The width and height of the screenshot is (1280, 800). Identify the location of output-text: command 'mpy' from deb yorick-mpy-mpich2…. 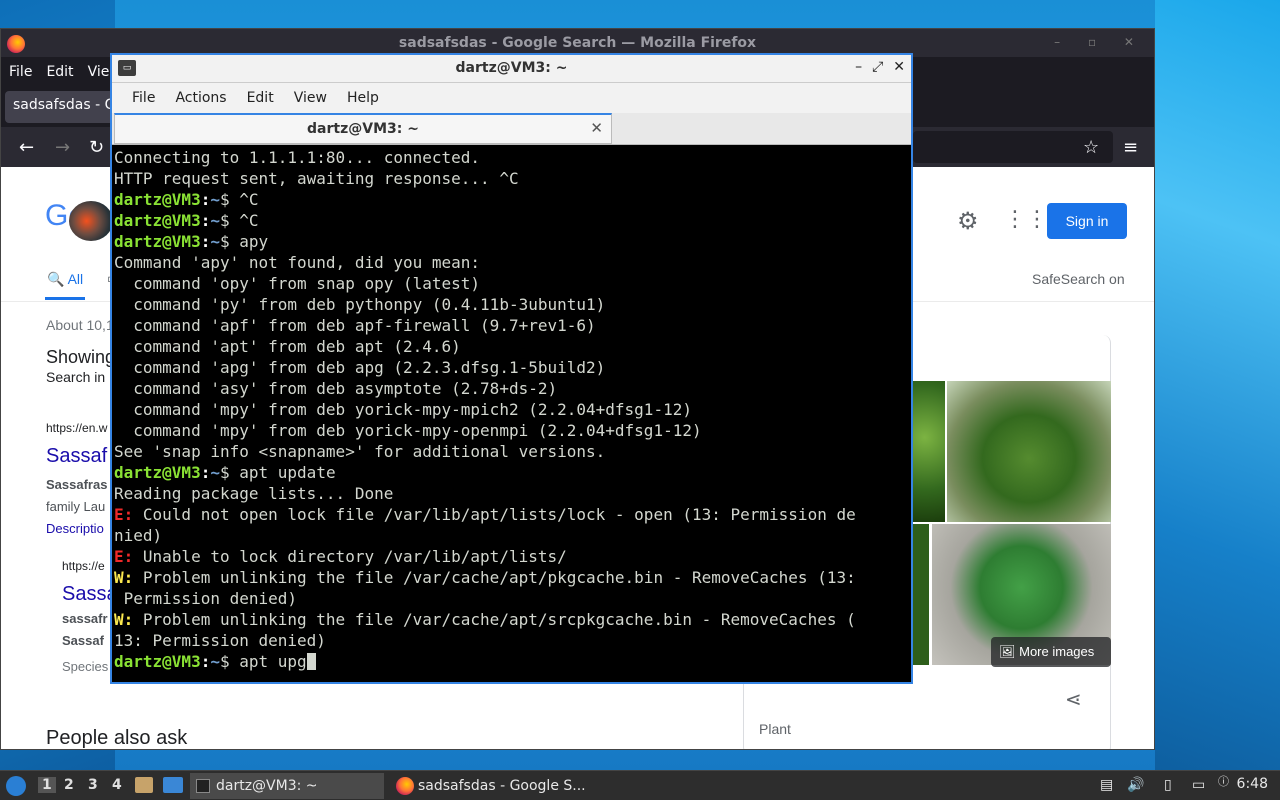
(403, 409).